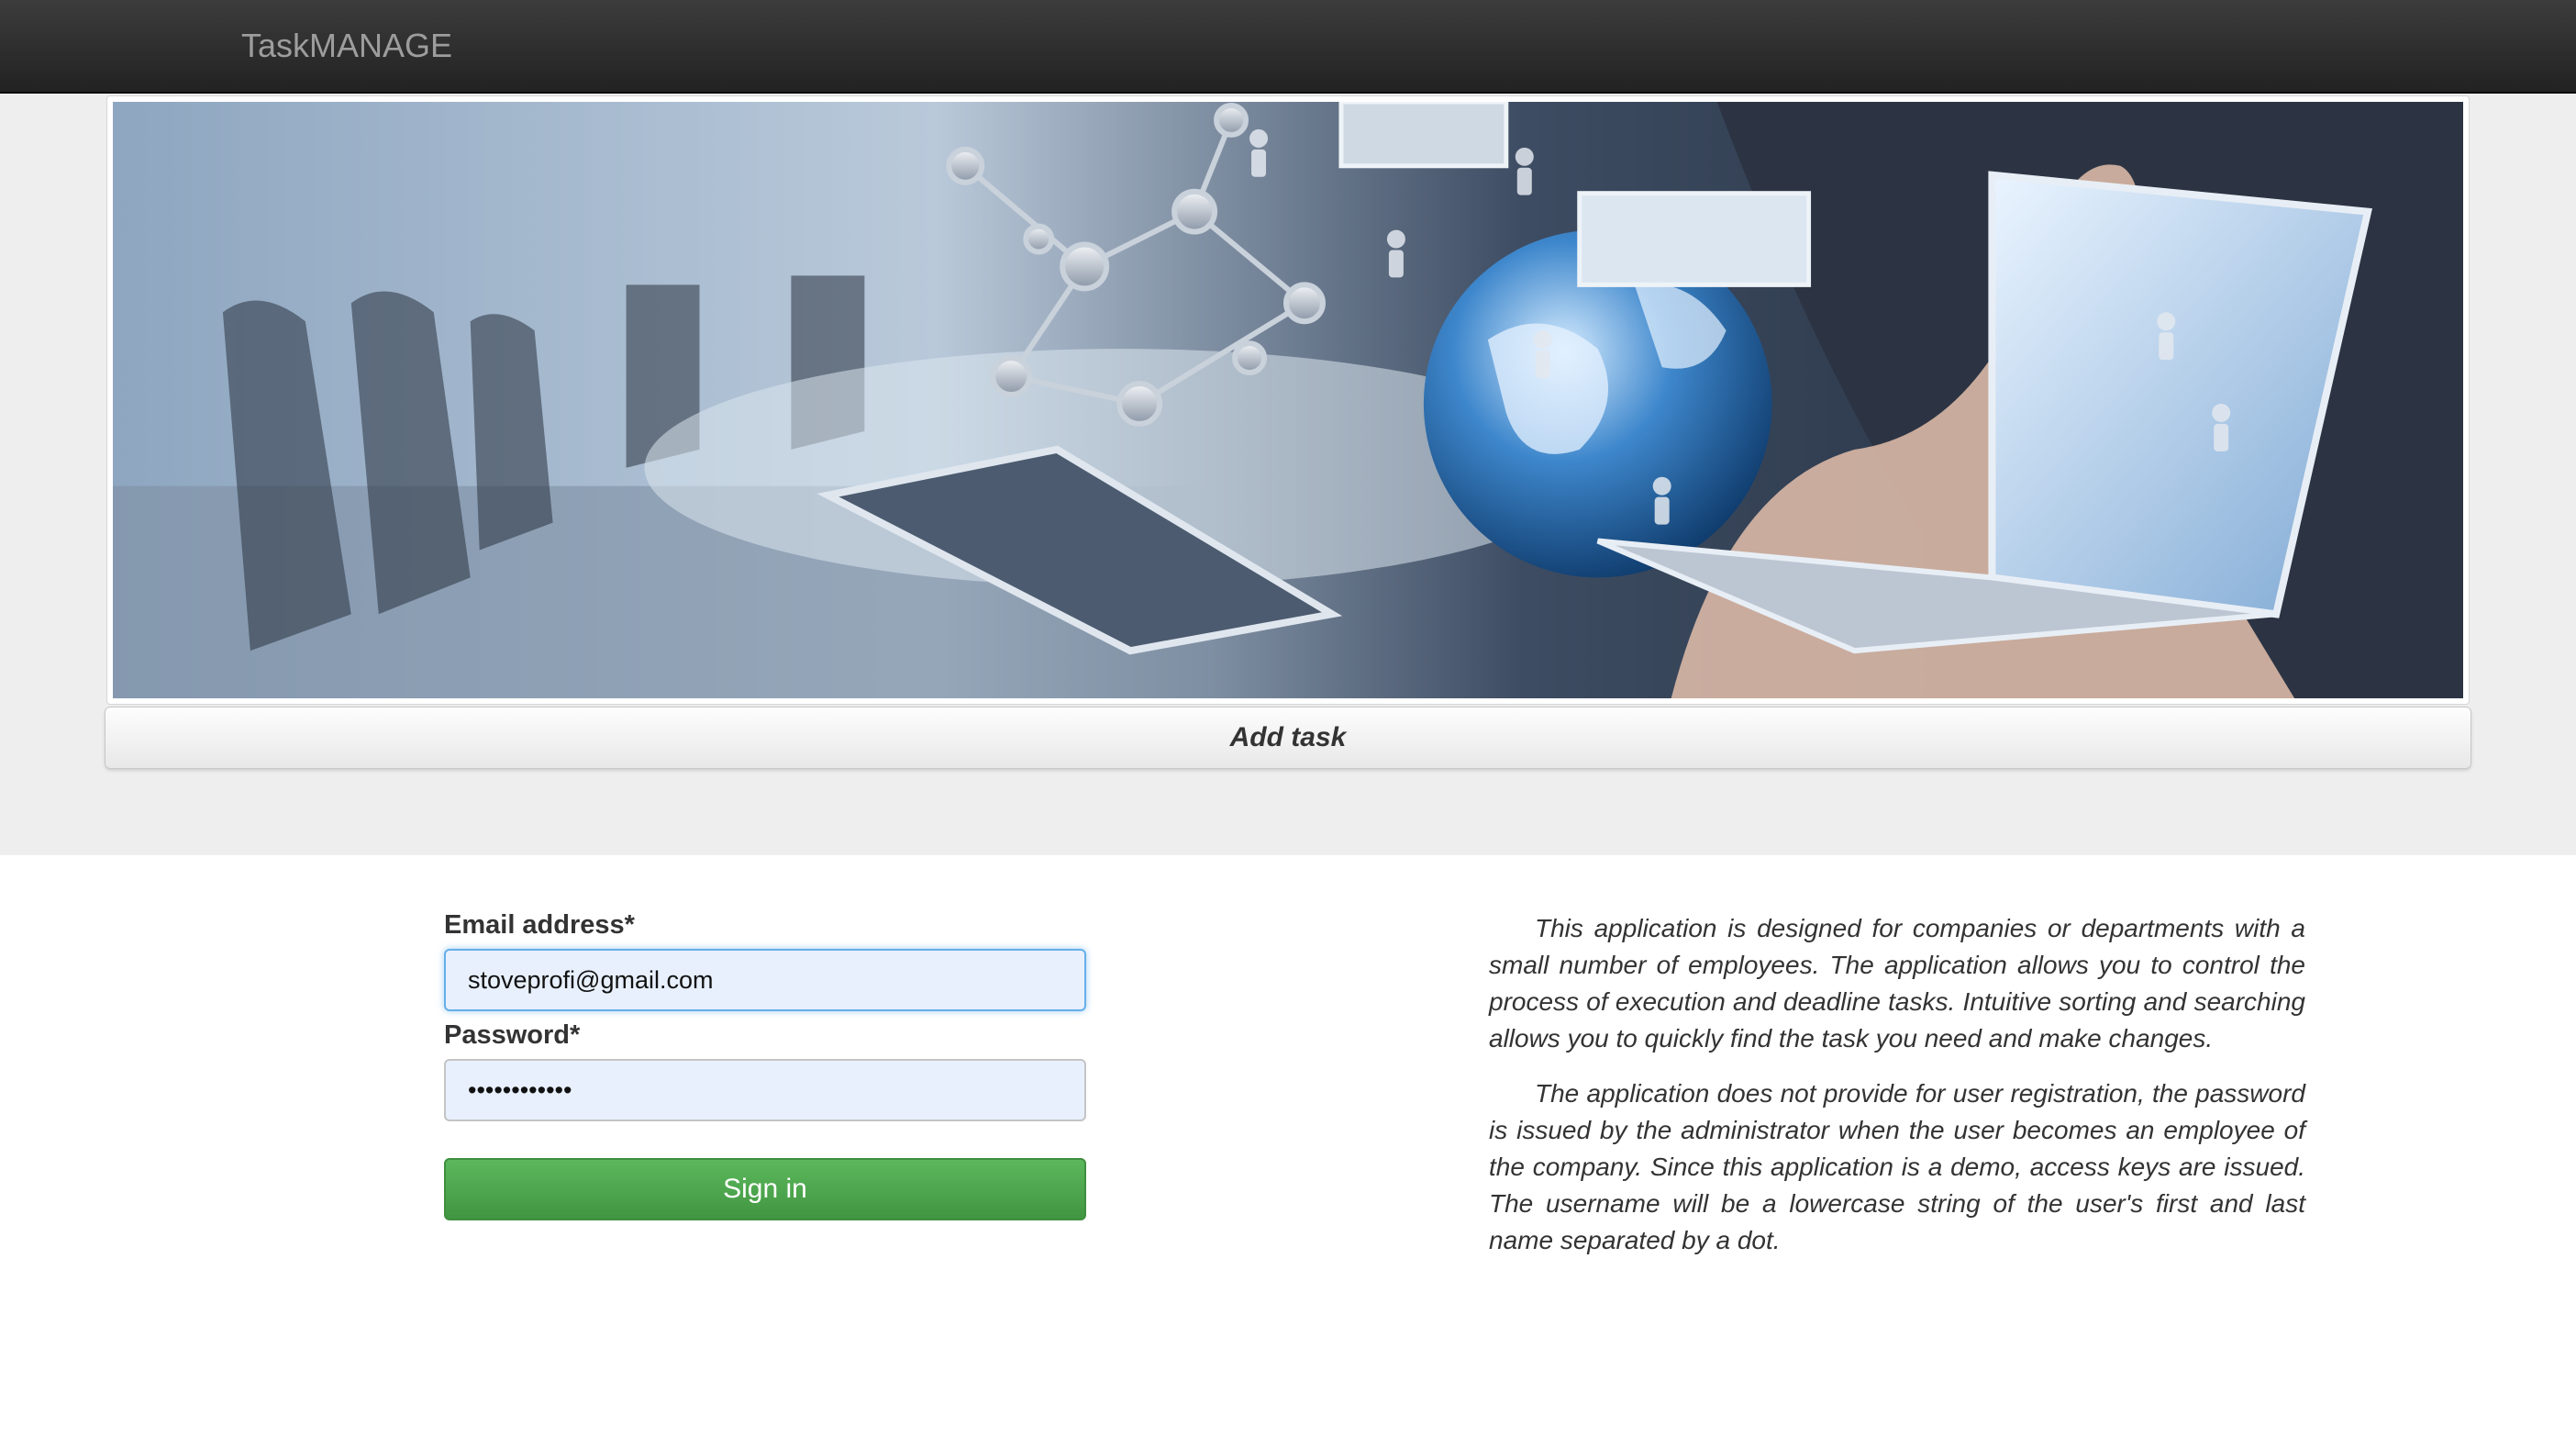 Image resolution: width=2576 pixels, height=1448 pixels. I want to click on login-form: Email address* Password* Sign in, so click(765, 1064).